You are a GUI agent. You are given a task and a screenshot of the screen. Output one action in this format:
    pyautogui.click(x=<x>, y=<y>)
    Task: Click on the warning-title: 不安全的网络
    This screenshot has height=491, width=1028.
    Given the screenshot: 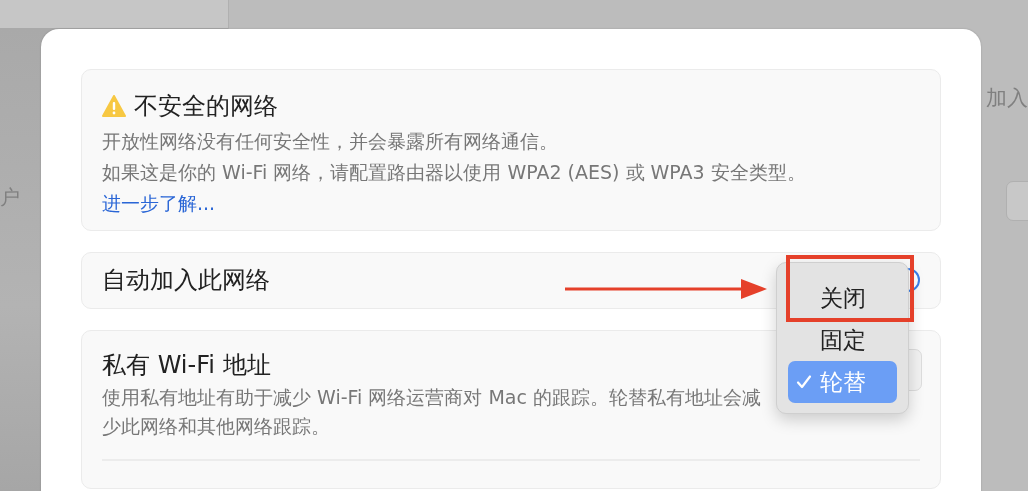 What is the action you would take?
    pyautogui.click(x=206, y=106)
    